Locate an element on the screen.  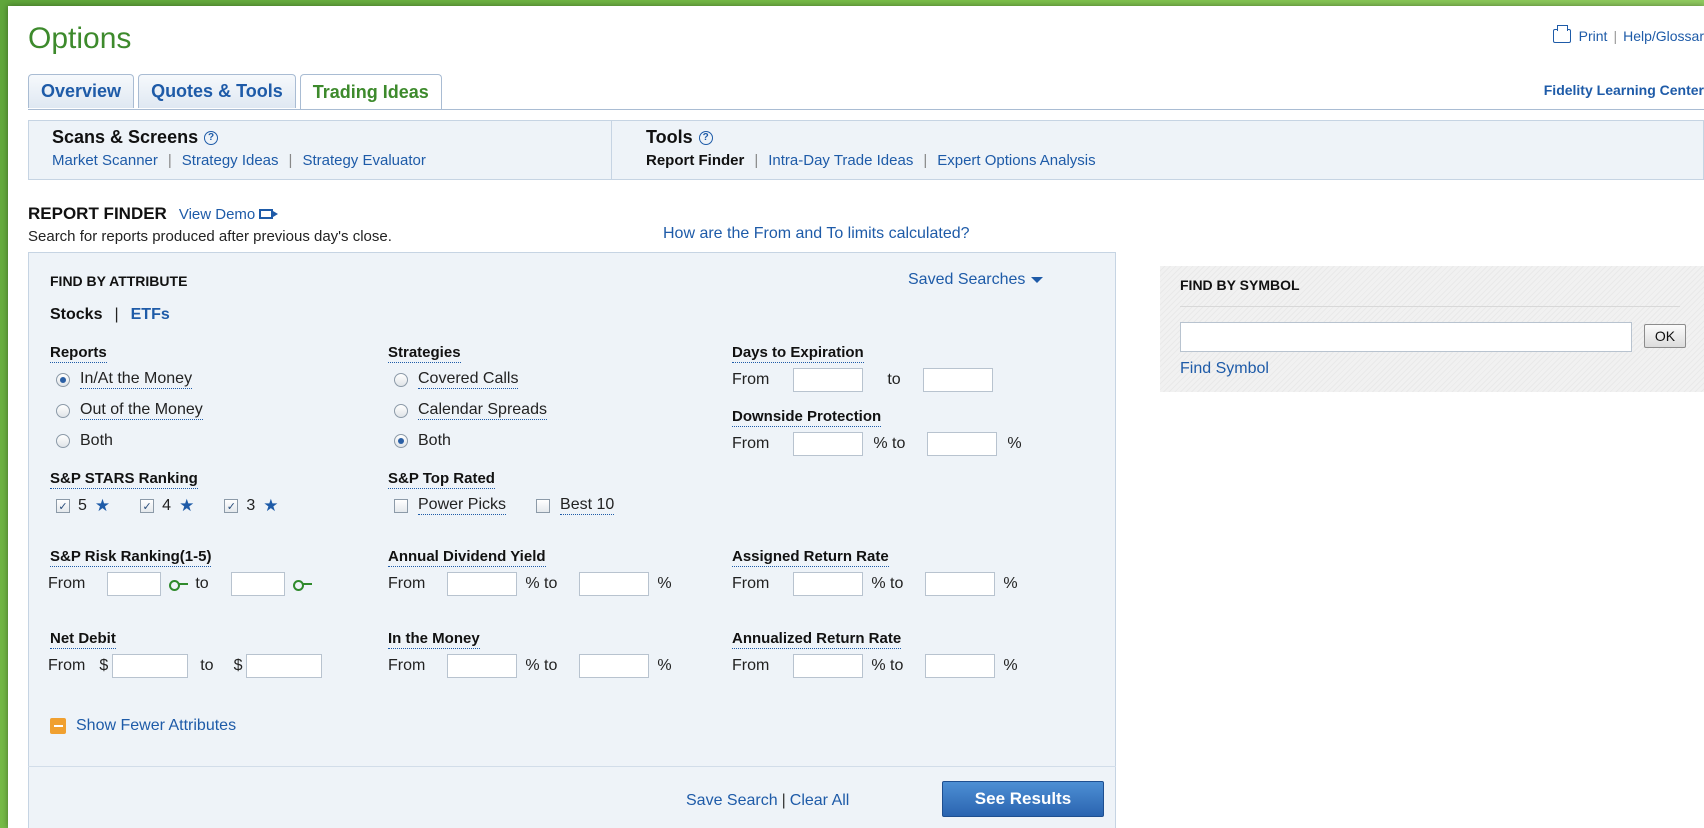
downside-protection-label: Downside Protection is located at coordinates (807, 417).